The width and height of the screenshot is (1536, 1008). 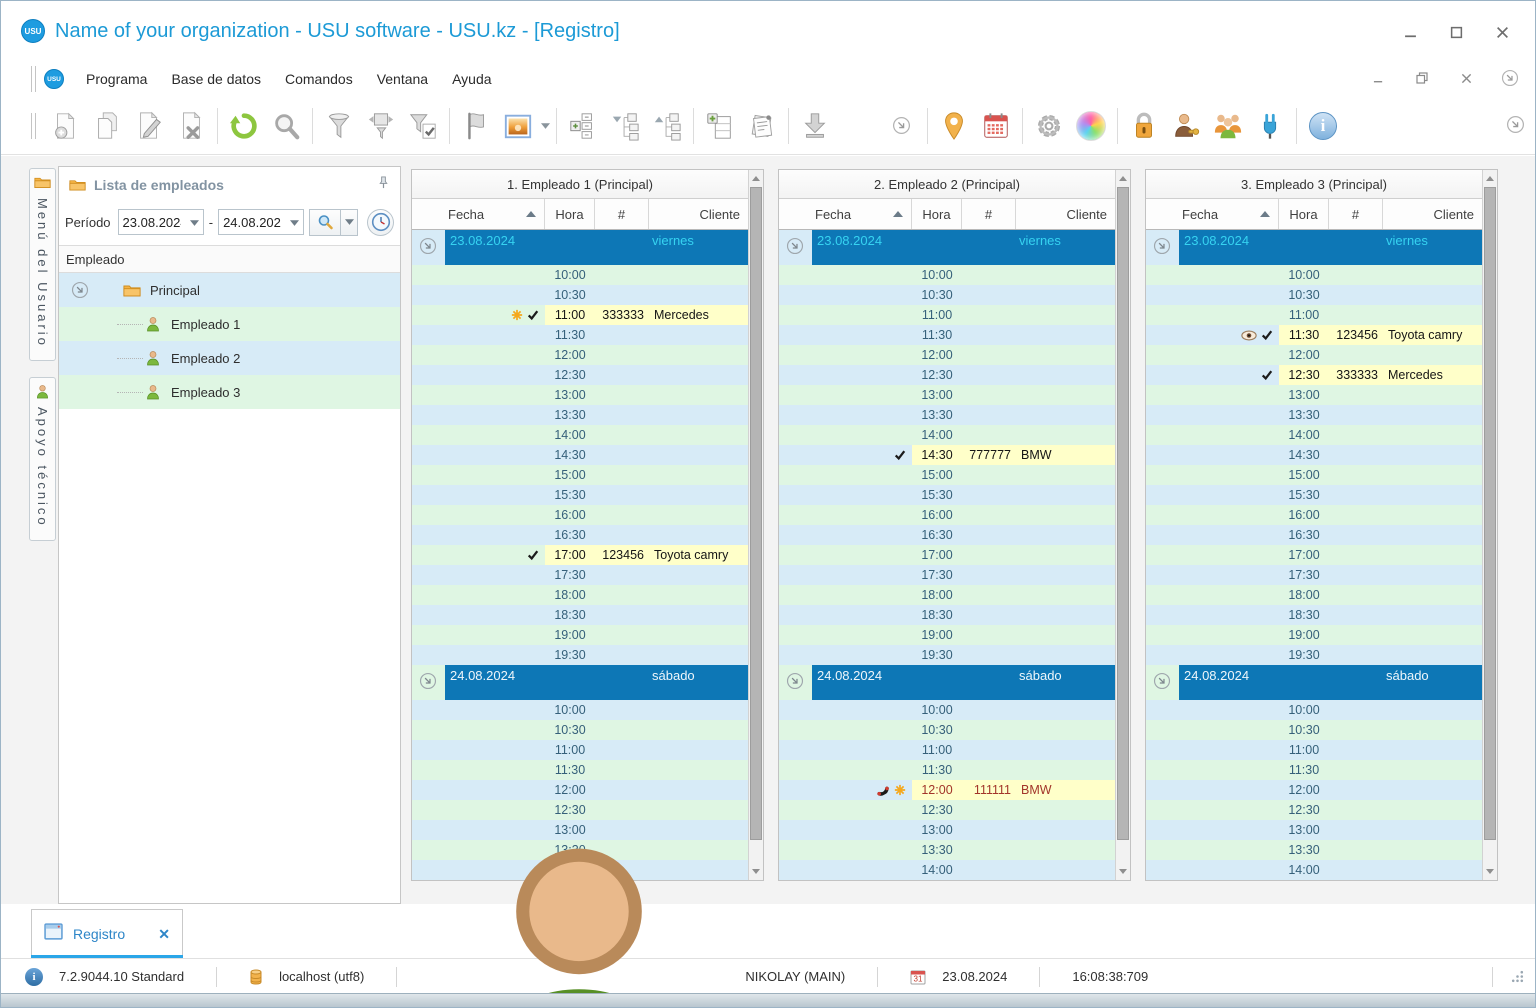 I want to click on tree-node-principal: Principal, so click(x=229, y=290).